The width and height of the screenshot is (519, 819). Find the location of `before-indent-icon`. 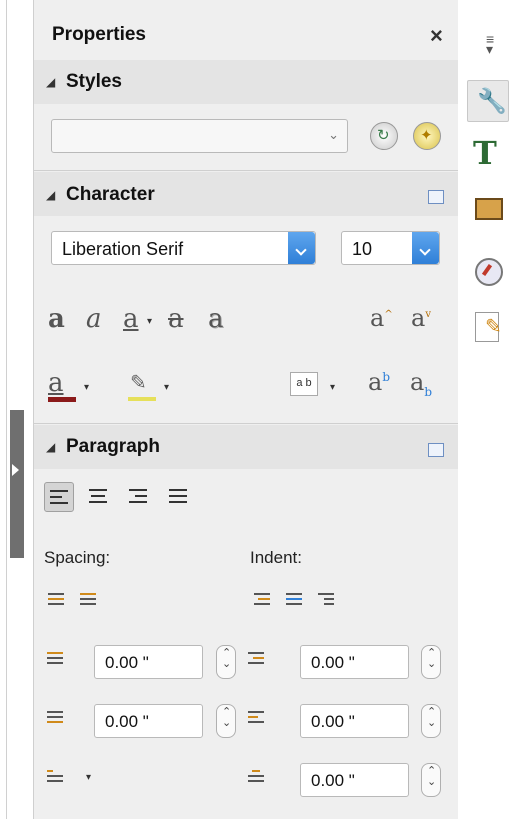

before-indent-icon is located at coordinates (256, 661).